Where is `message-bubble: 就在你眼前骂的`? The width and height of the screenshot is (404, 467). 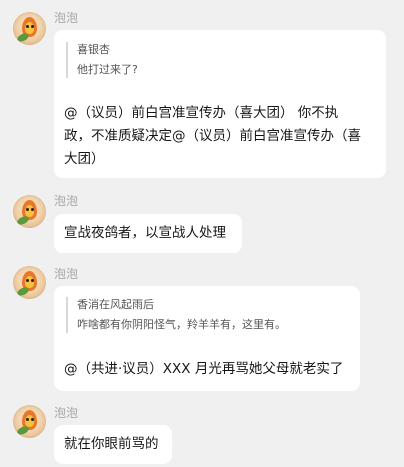
message-bubble: 就在你眼前骂的 is located at coordinates (113, 444).